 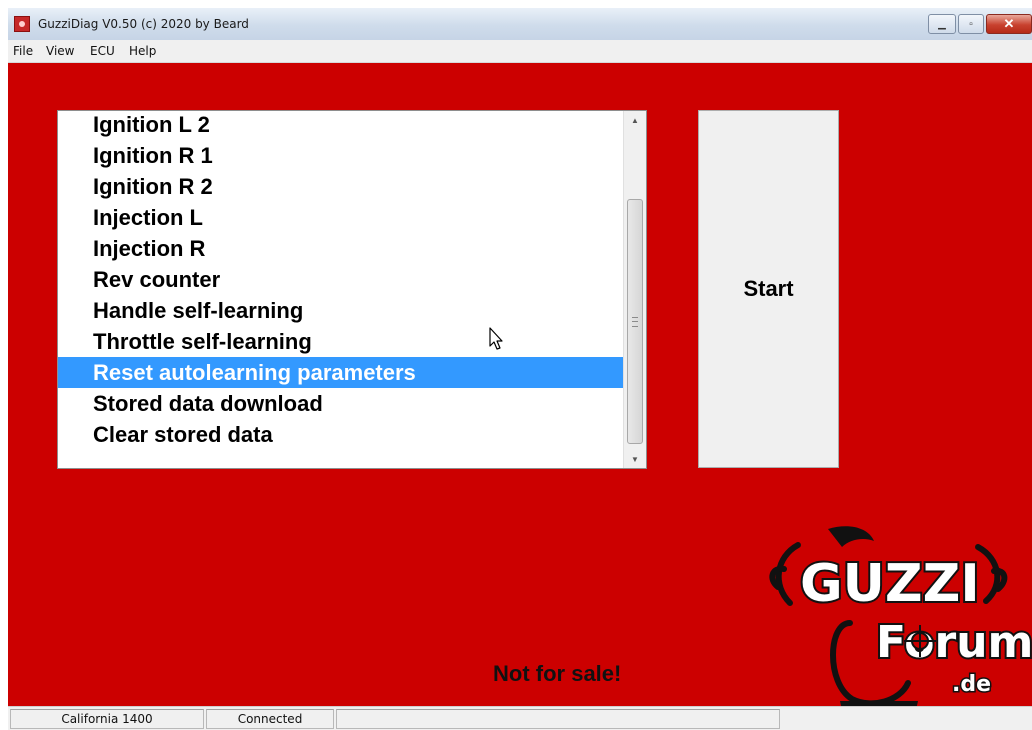 I want to click on menu-view: View, so click(x=60, y=51).